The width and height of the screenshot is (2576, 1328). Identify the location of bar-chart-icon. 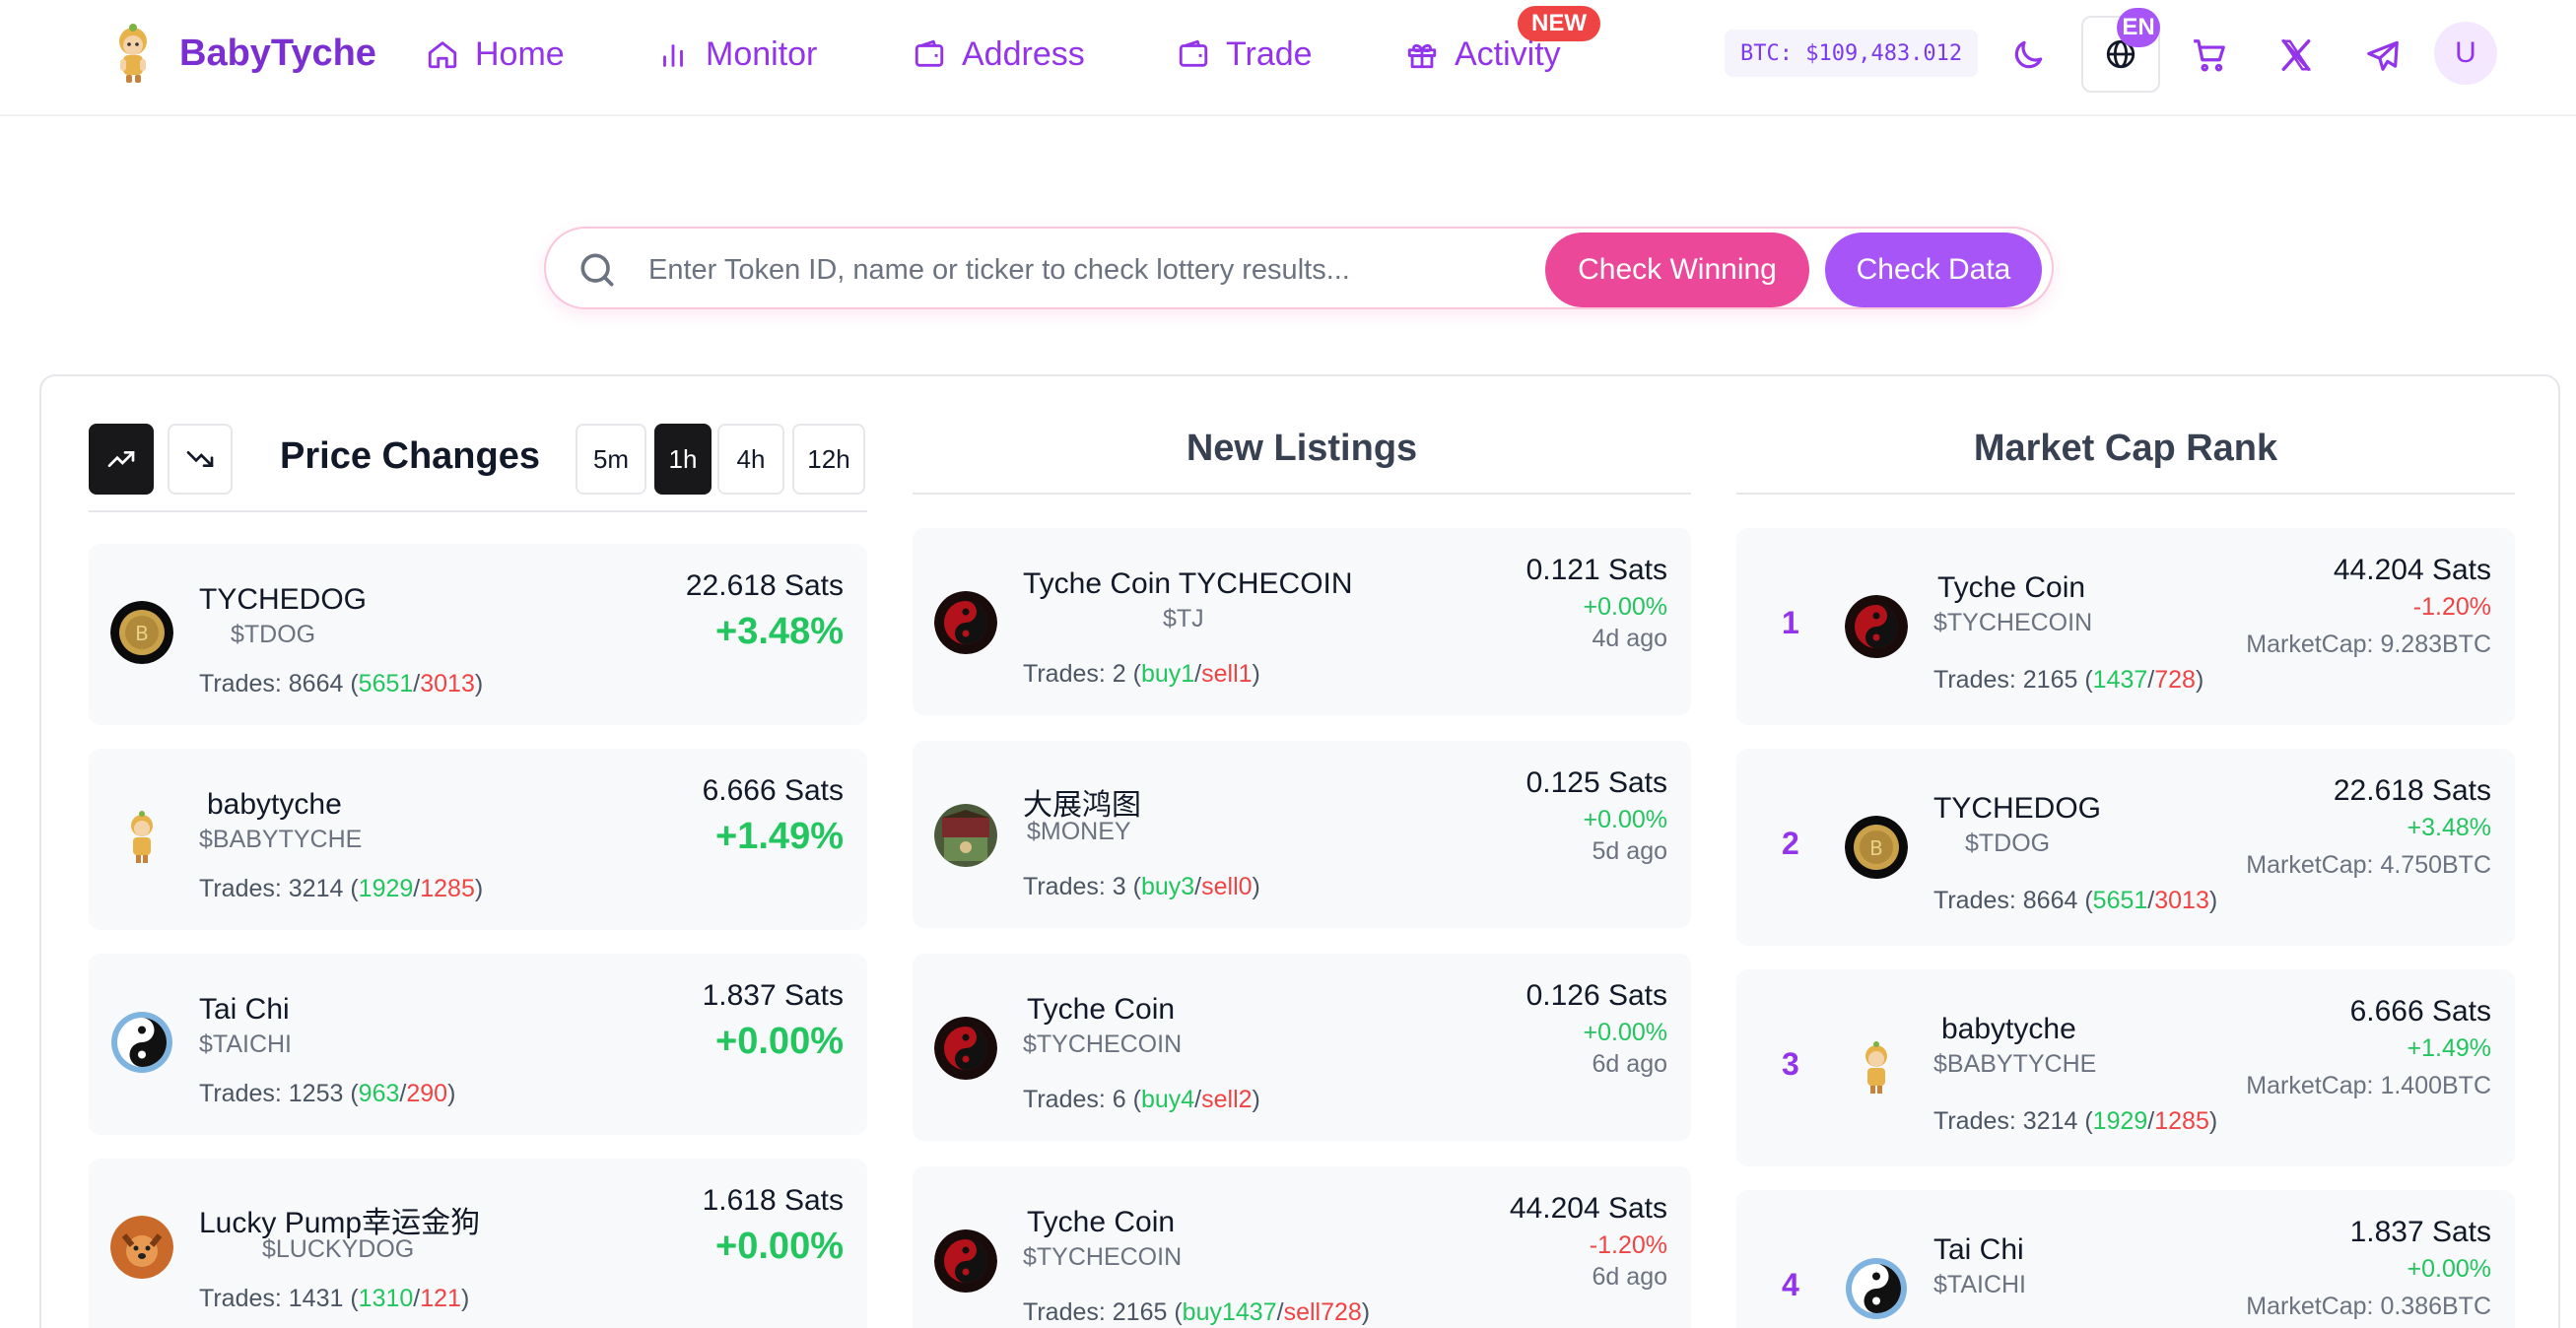
(673, 55).